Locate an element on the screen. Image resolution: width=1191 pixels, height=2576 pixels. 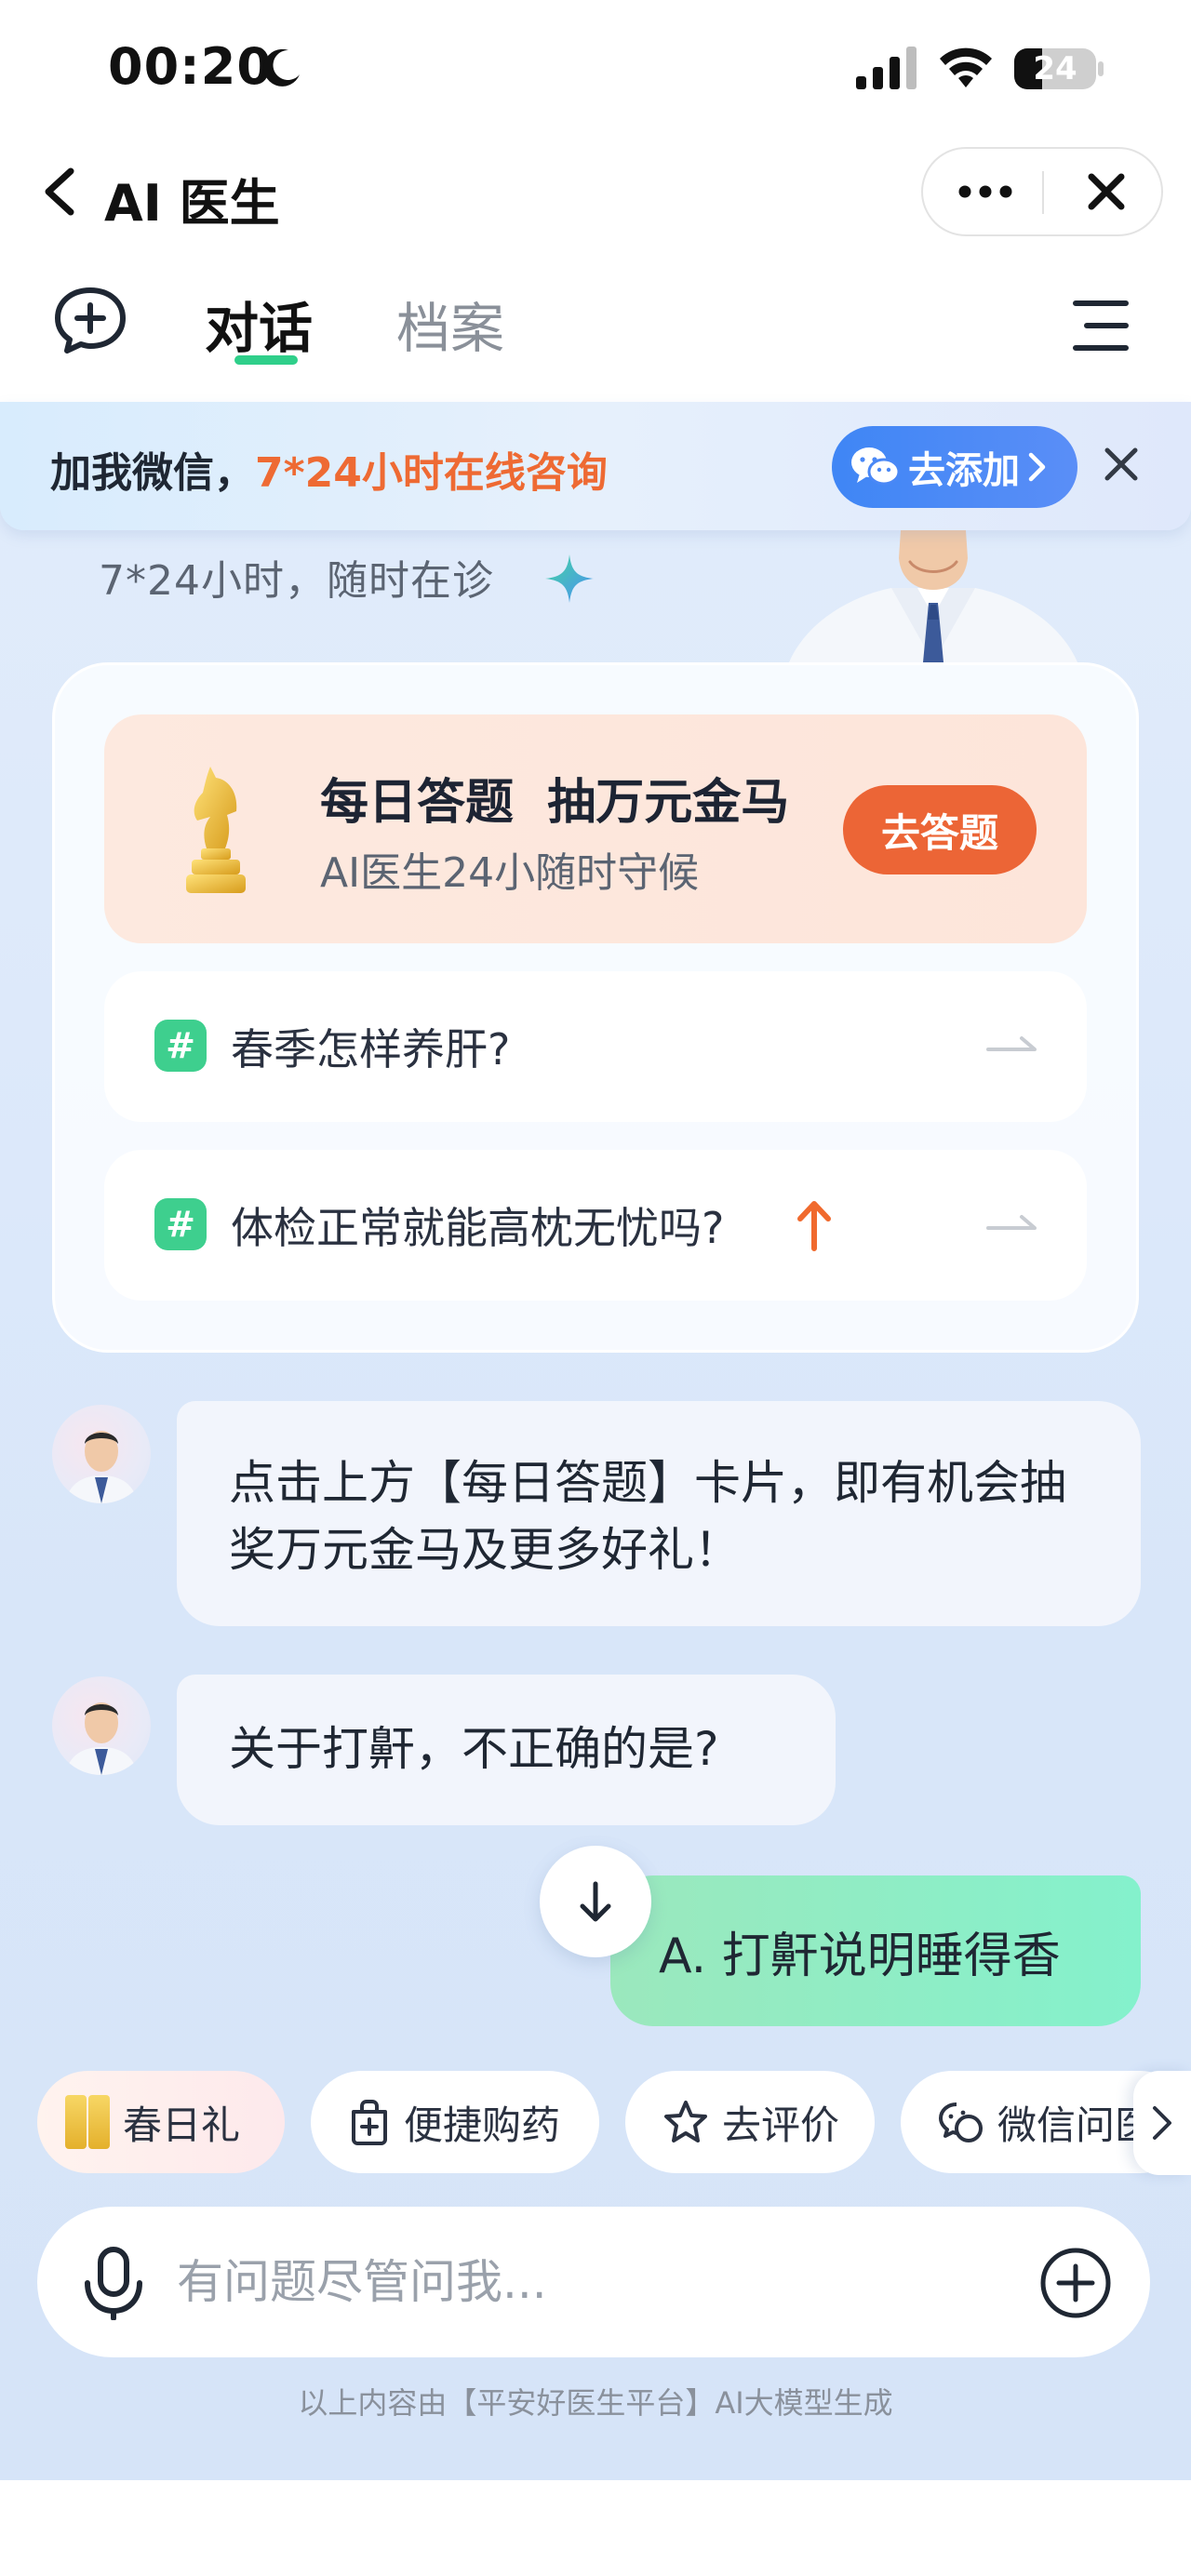
suggested-question-text: 体检正常就能高枕无忧吗? is located at coordinates (478, 1228).